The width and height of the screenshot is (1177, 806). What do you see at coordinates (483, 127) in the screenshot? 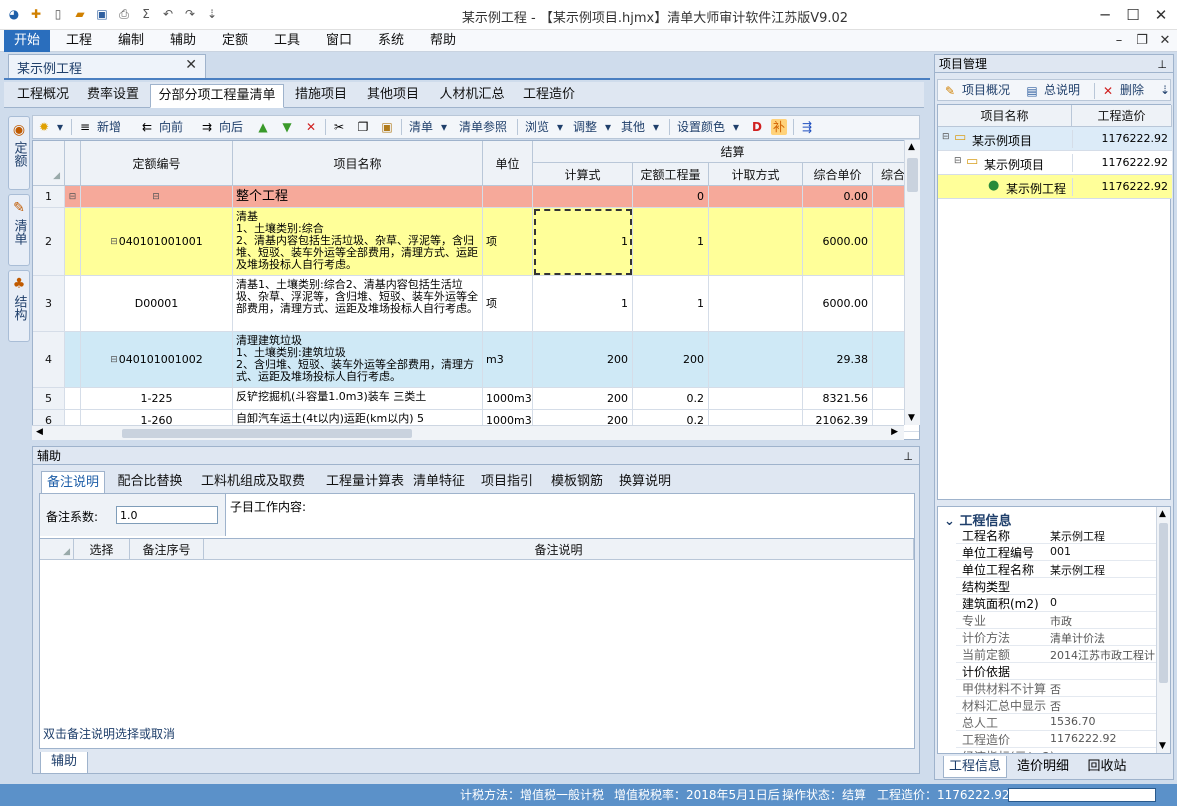
I see `list-ref-menu: 清单参照` at bounding box center [483, 127].